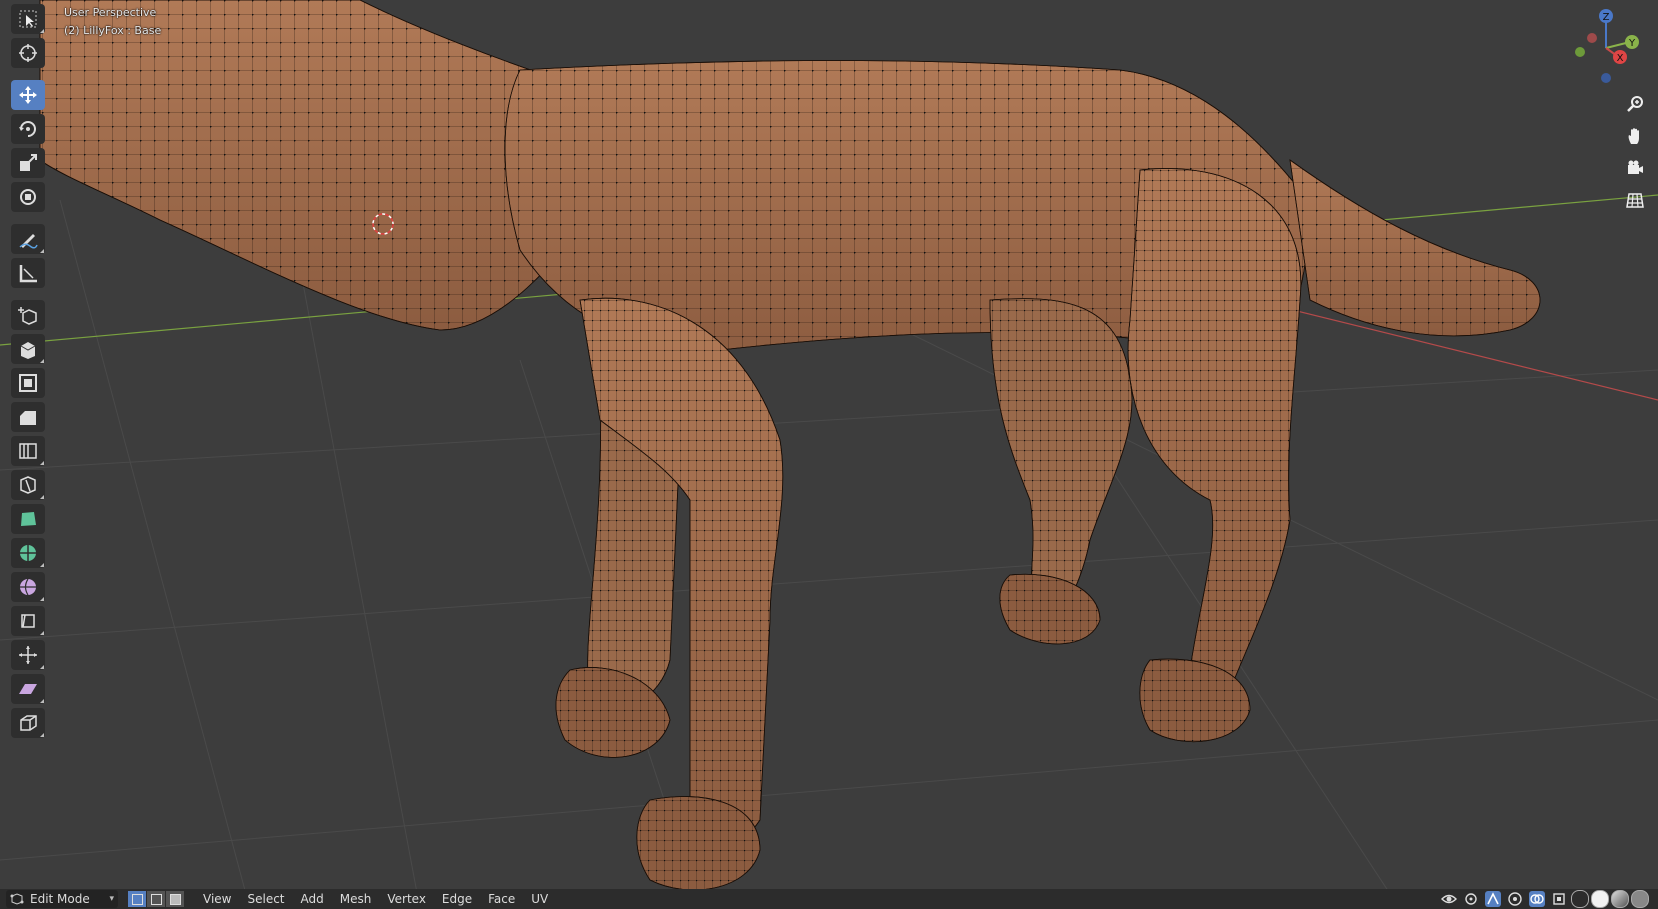  What do you see at coordinates (501, 899) in the screenshot?
I see `menu-face: Face` at bounding box center [501, 899].